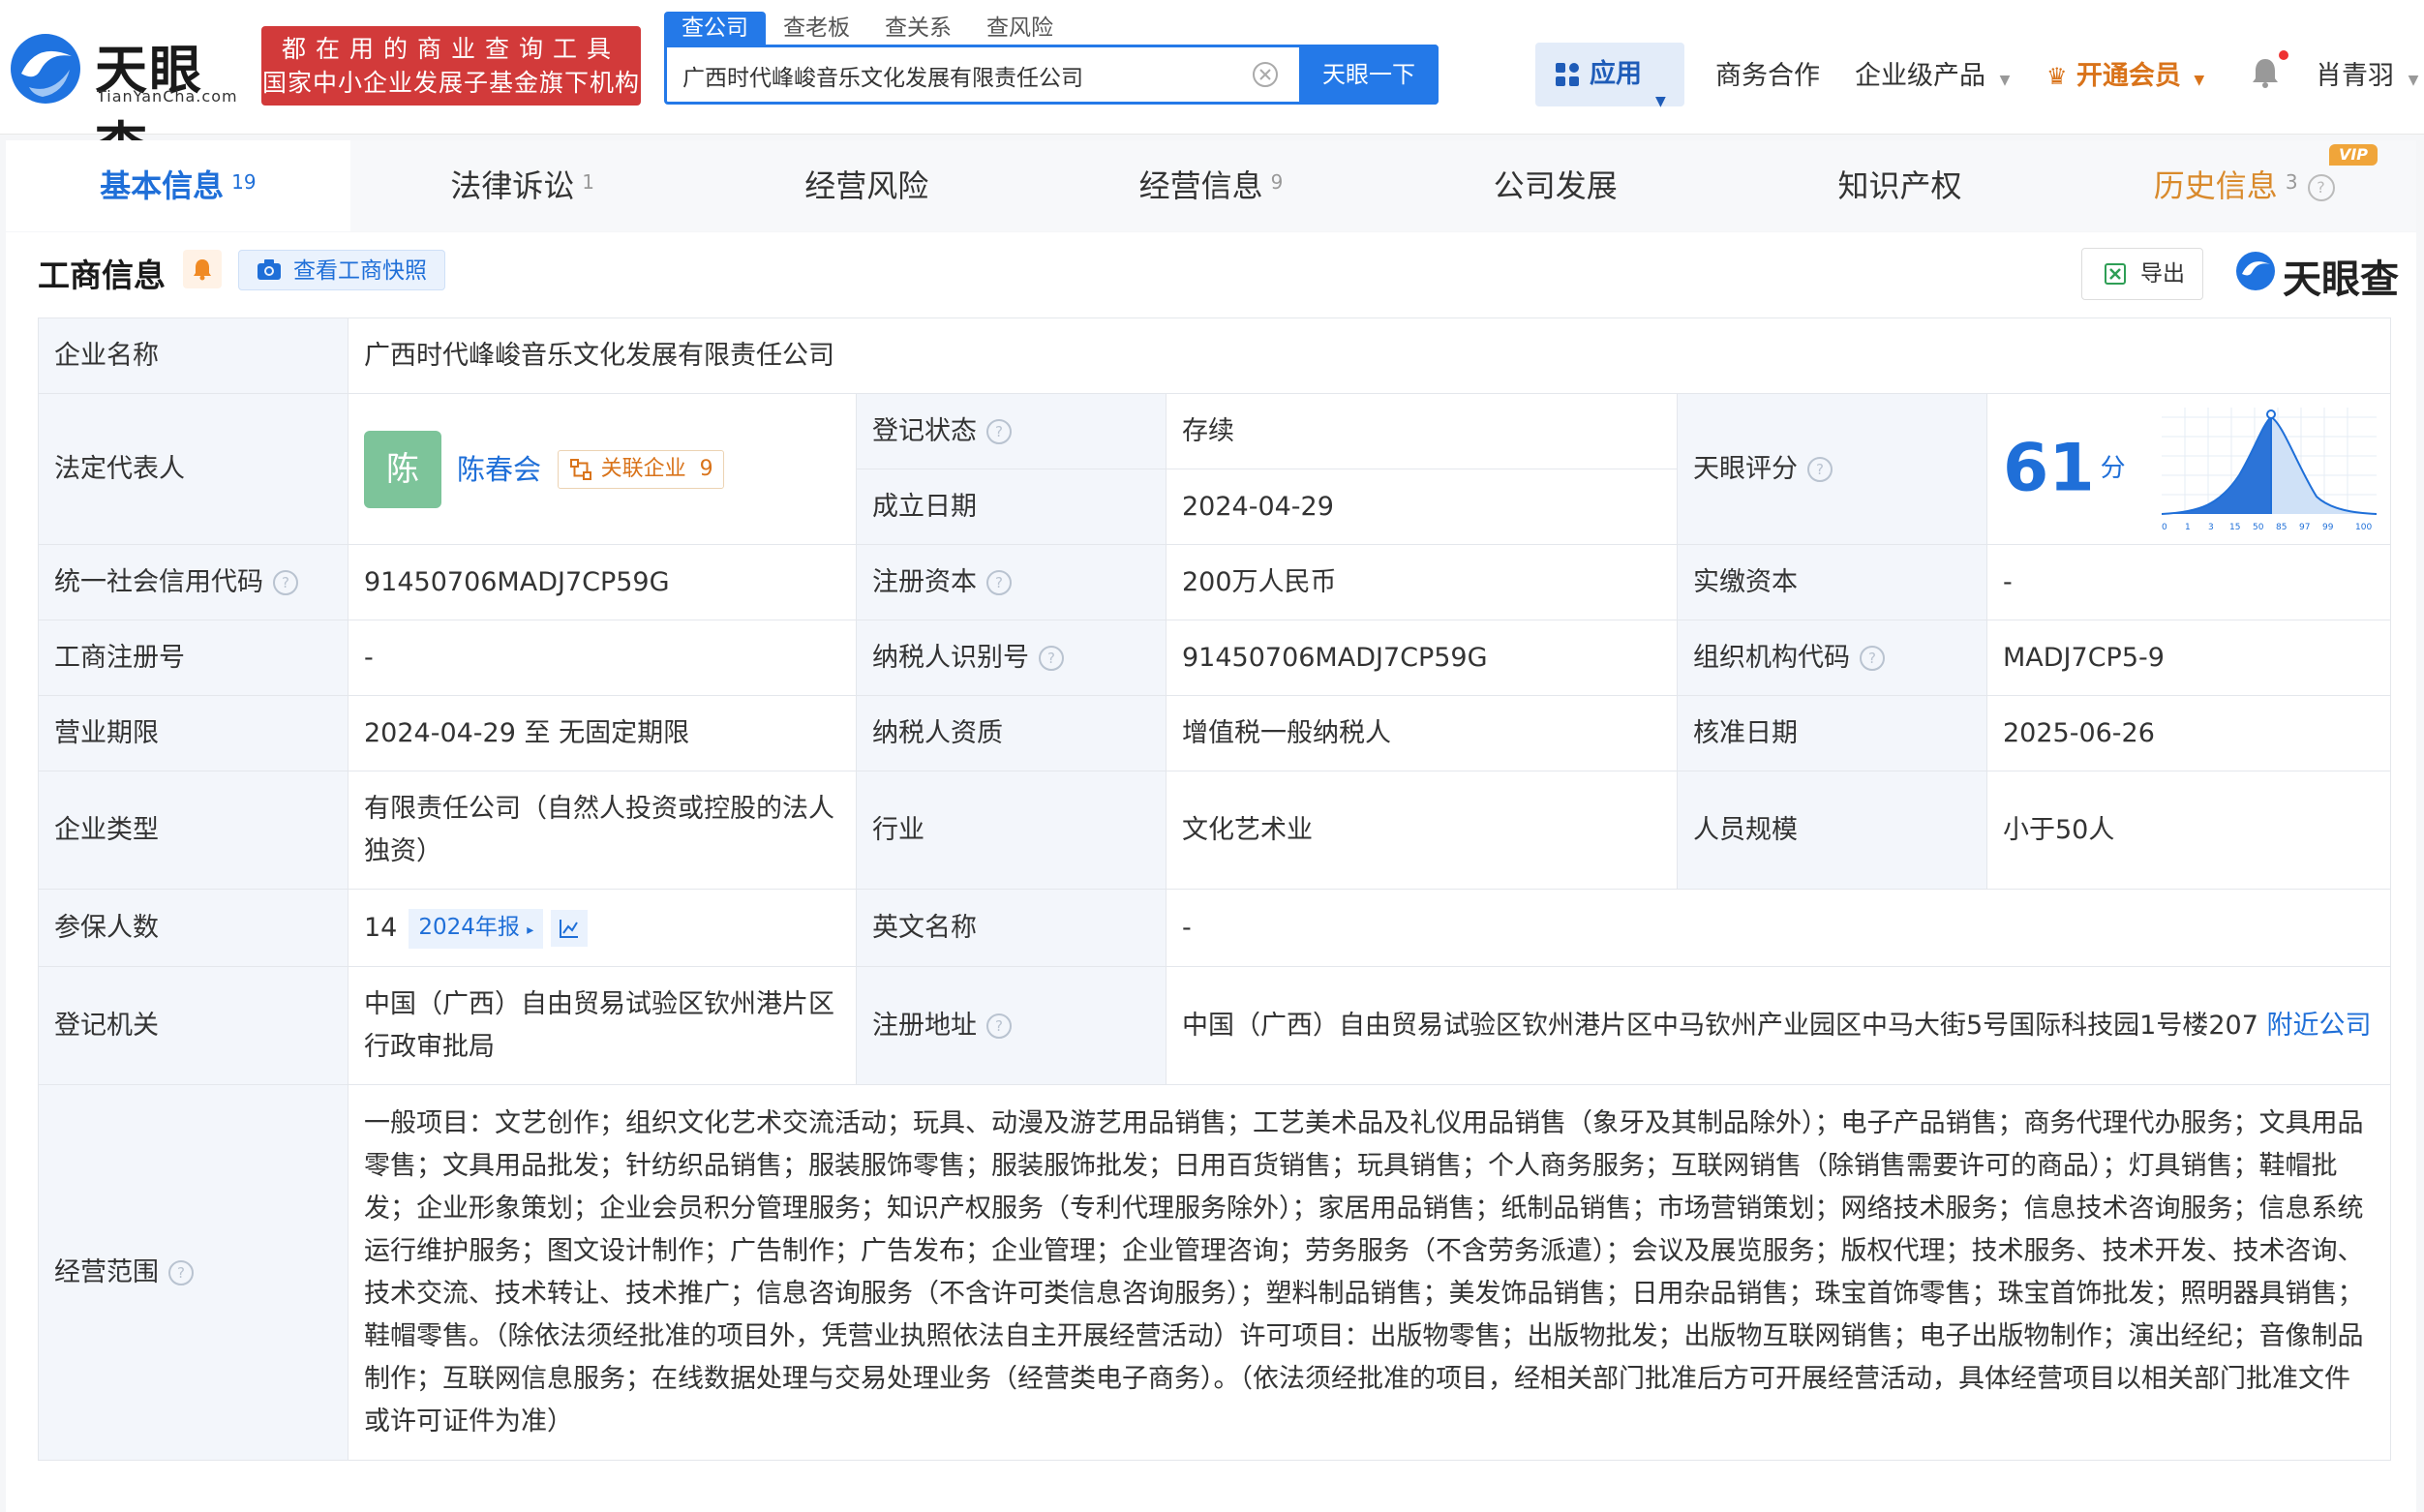  I want to click on address-label: 注册地址, so click(924, 1025).